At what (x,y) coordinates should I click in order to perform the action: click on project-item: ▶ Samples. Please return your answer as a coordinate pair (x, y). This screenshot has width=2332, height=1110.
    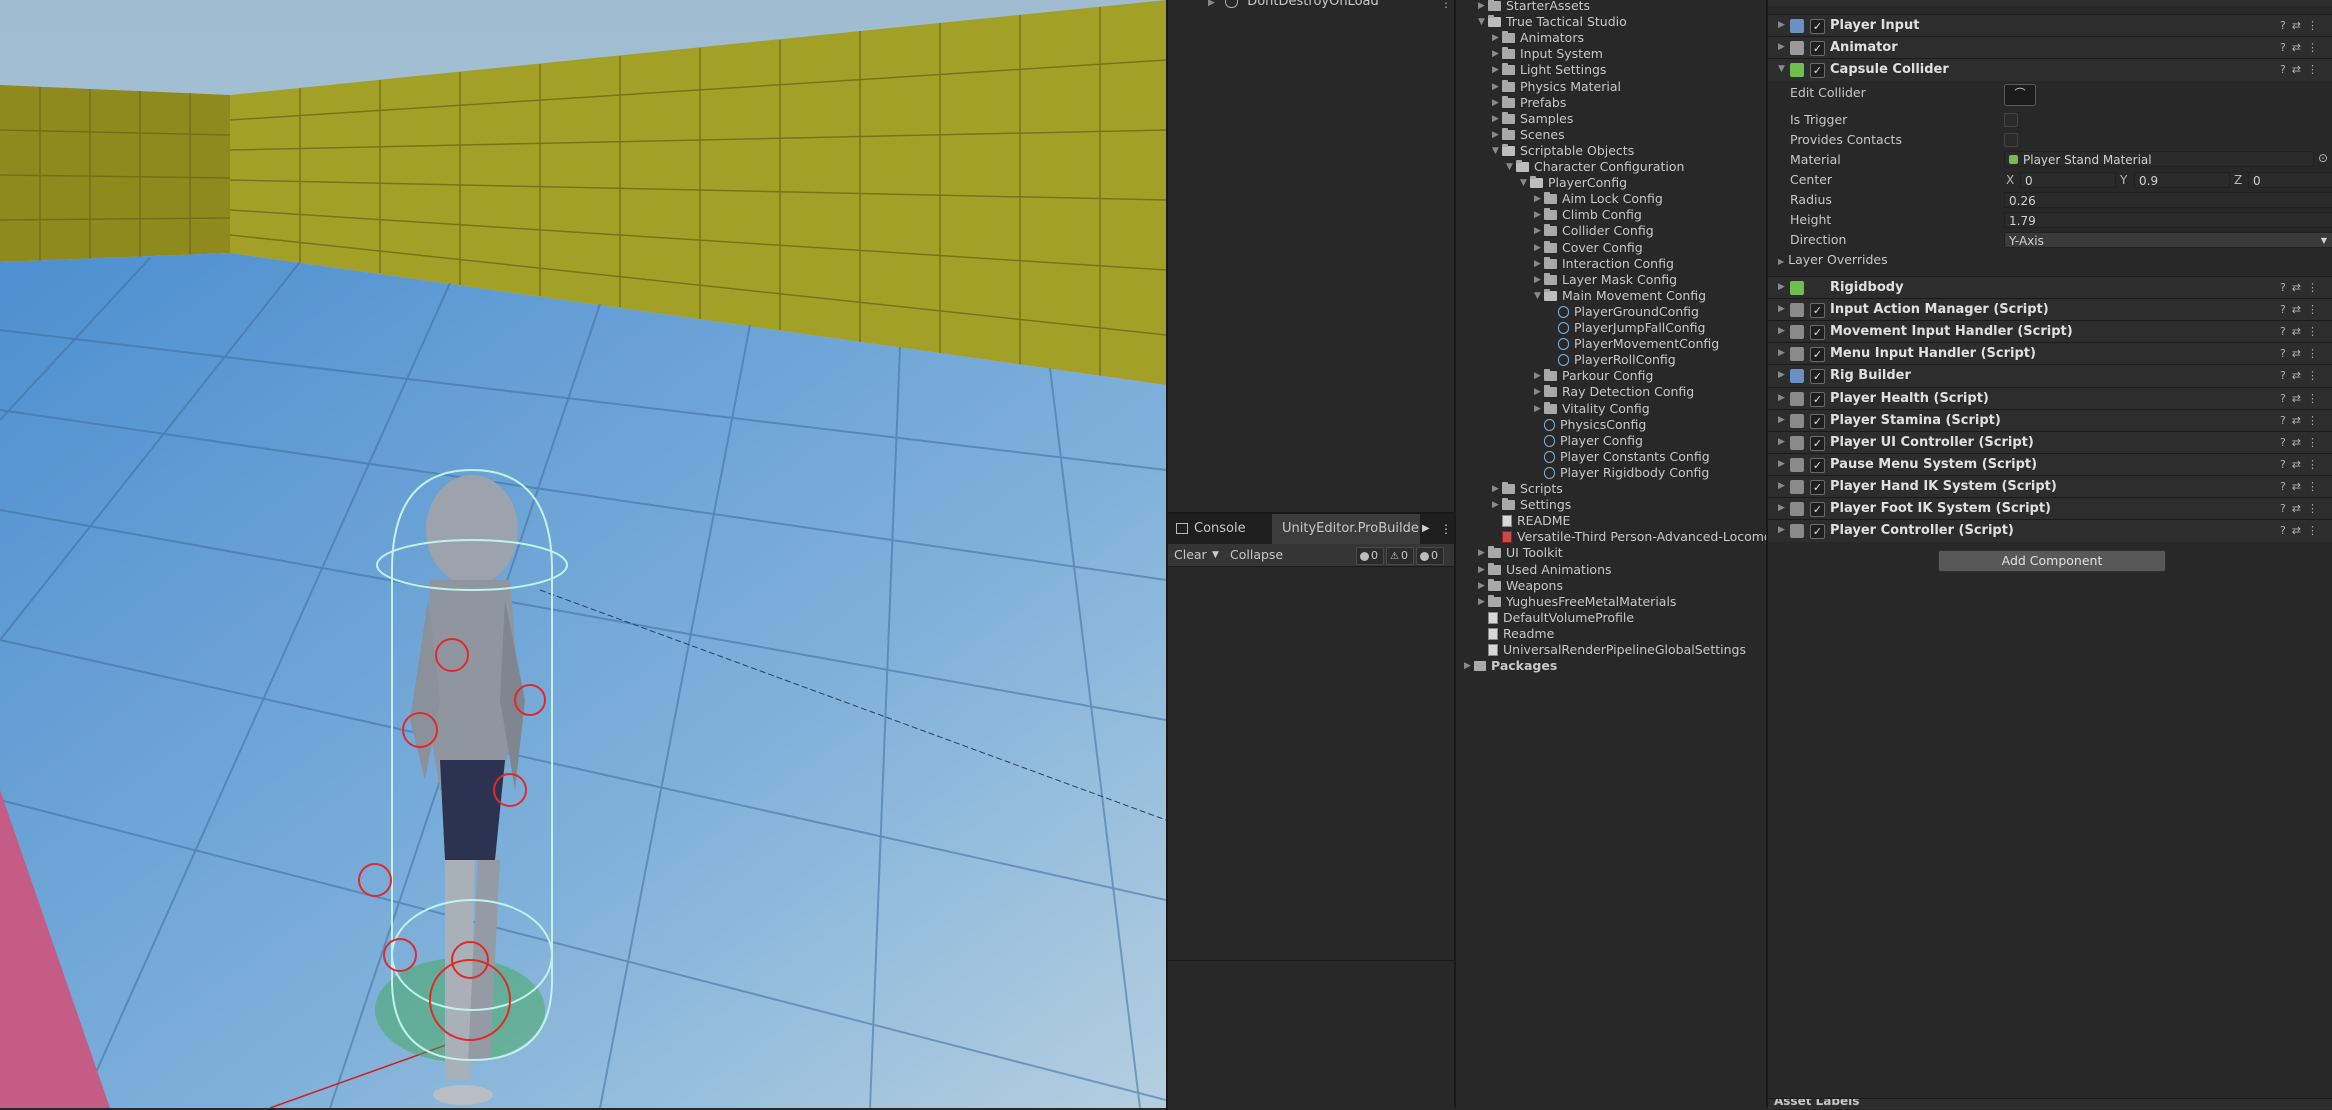
    Looking at the image, I should click on (1532, 119).